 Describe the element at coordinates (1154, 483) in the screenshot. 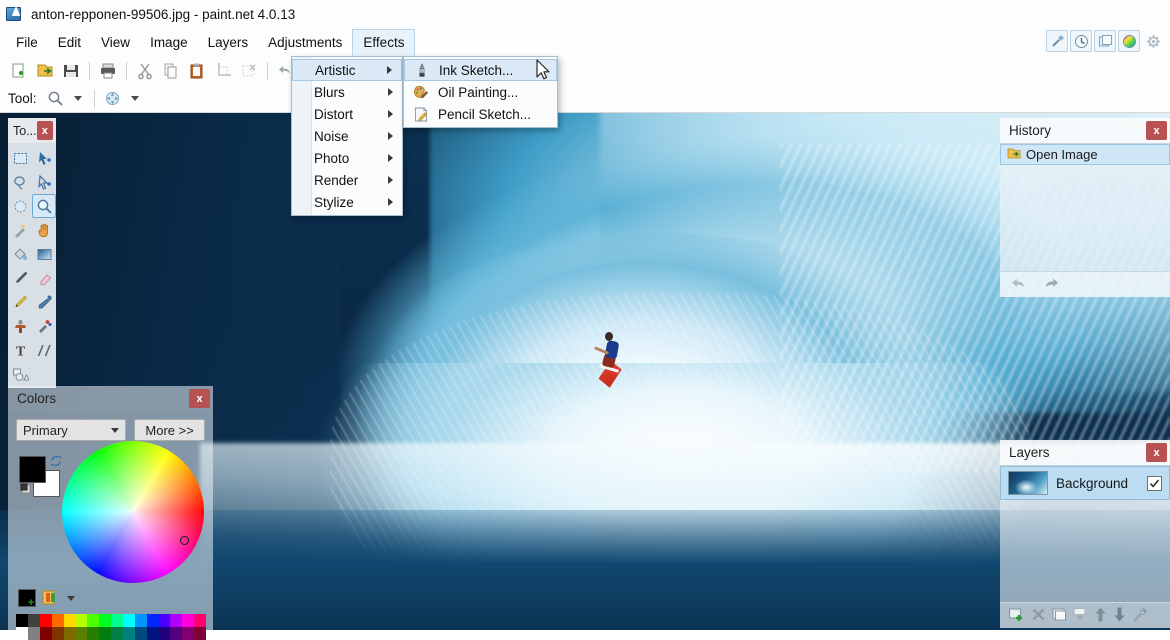

I see `layer-visibility-checkbox` at that location.